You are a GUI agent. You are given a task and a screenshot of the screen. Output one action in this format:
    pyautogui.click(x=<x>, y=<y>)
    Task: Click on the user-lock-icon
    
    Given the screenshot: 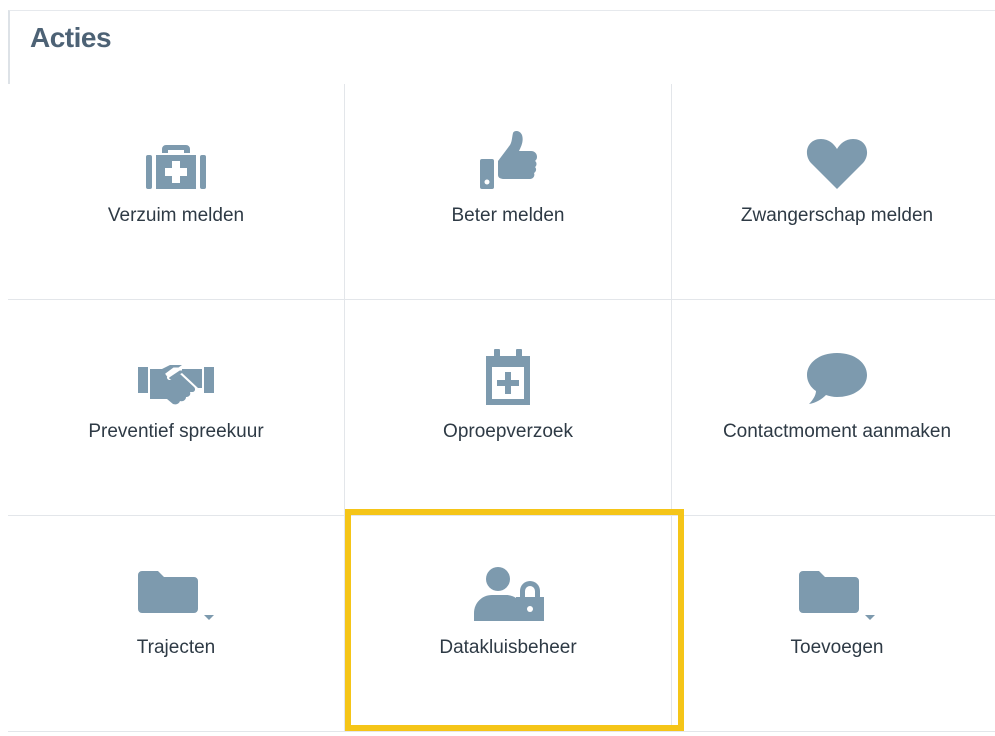 What is the action you would take?
    pyautogui.click(x=509, y=594)
    